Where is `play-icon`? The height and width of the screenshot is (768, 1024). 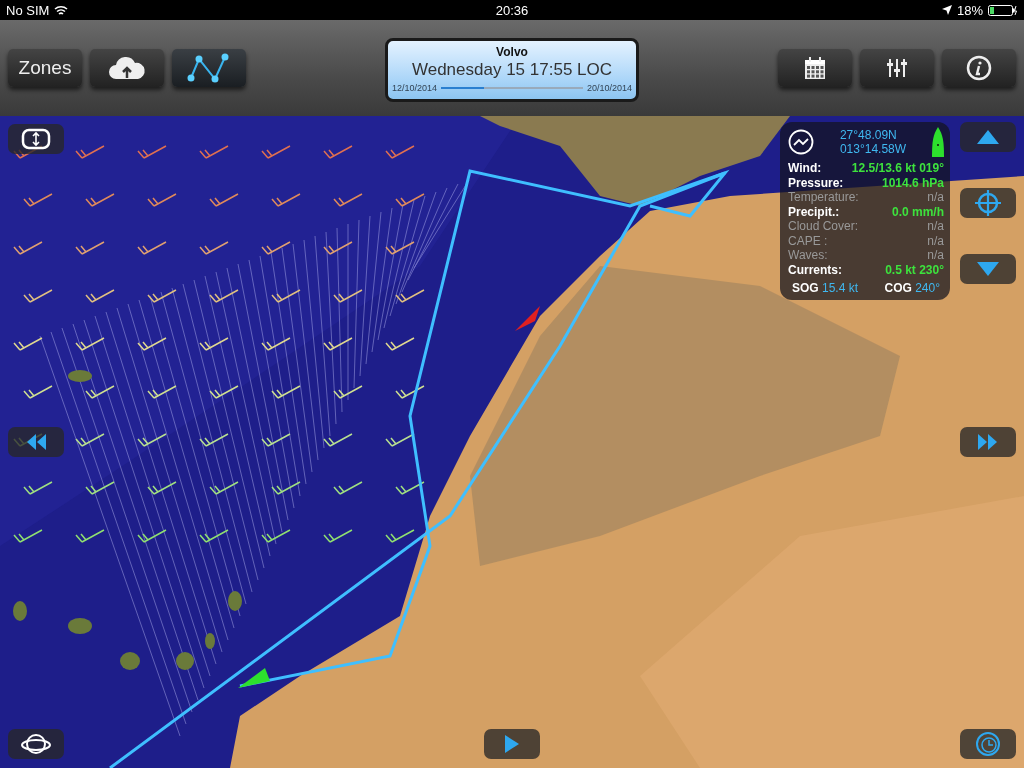 play-icon is located at coordinates (512, 744).